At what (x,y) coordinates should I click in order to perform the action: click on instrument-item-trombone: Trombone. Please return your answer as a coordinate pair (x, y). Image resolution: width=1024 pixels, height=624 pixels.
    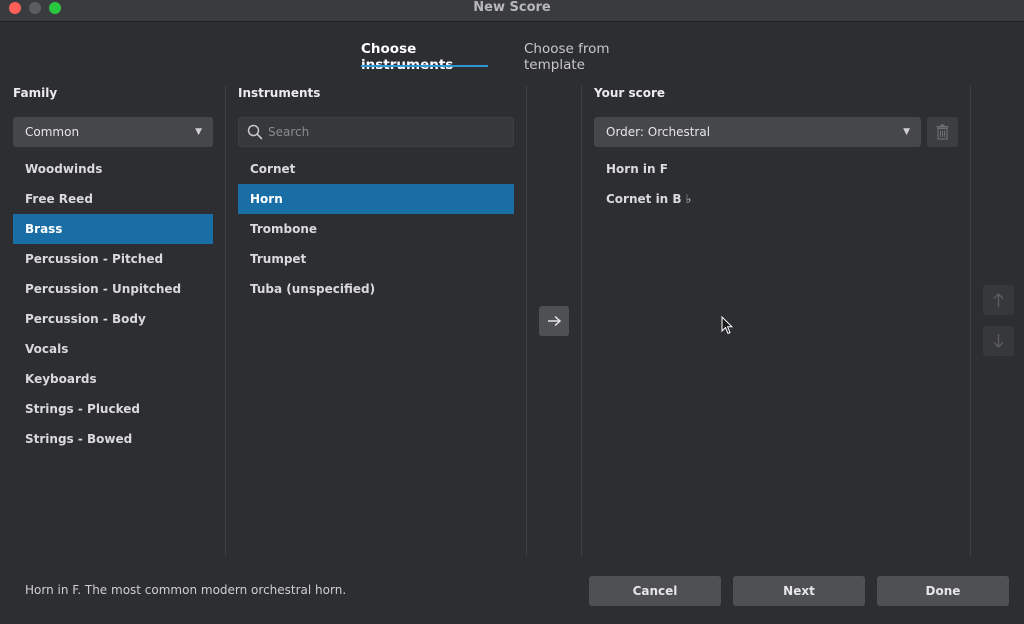
    Looking at the image, I should click on (376, 229).